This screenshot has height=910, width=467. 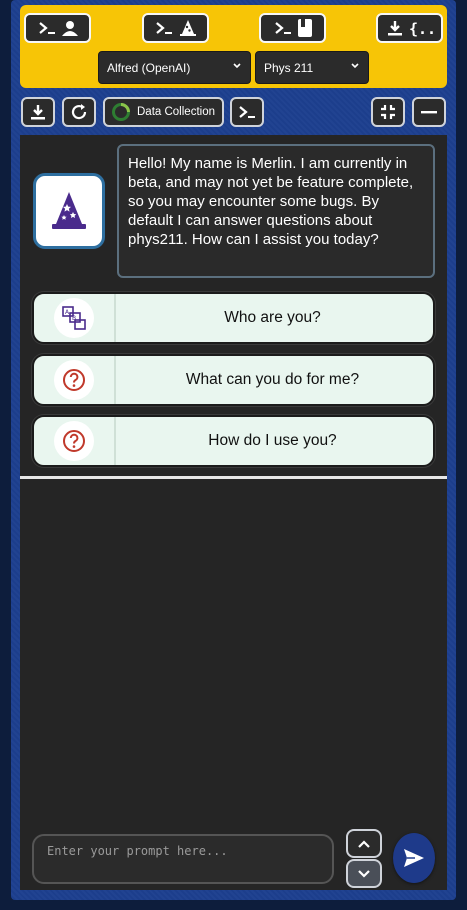 I want to click on terminal-user-button, so click(x=57, y=28).